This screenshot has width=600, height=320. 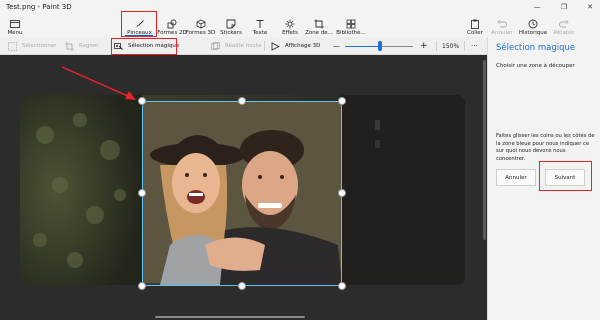 I want to click on vertical-scrollbar, so click(x=484, y=150).